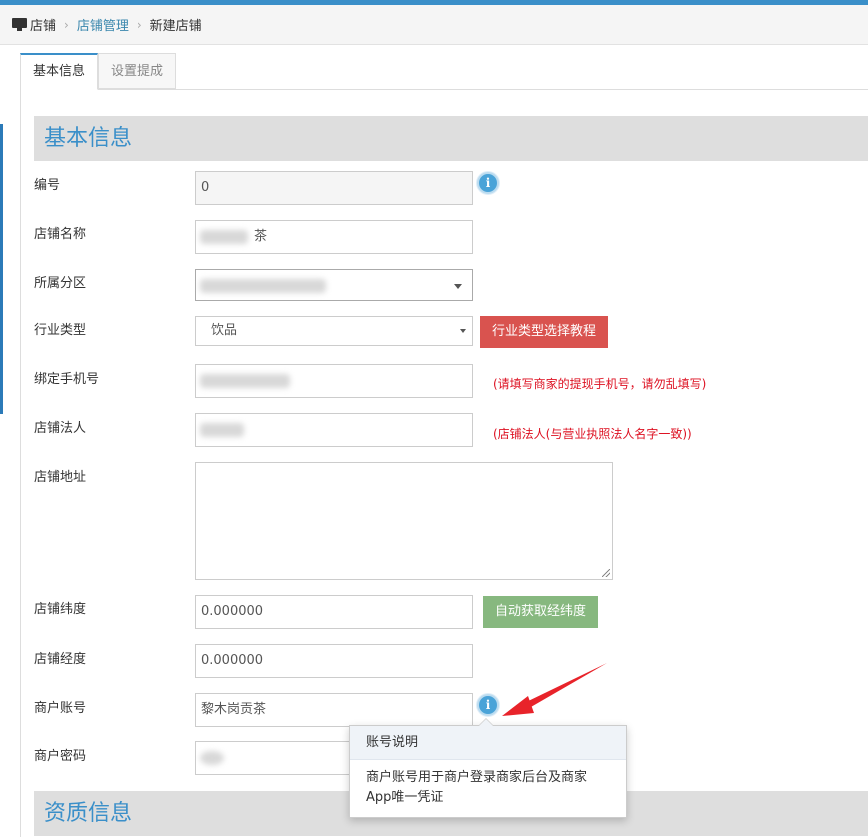 Image resolution: width=868 pixels, height=837 pixels. Describe the element at coordinates (451, 138) in the screenshot. I see `section-basic-info: 基本信息` at that location.